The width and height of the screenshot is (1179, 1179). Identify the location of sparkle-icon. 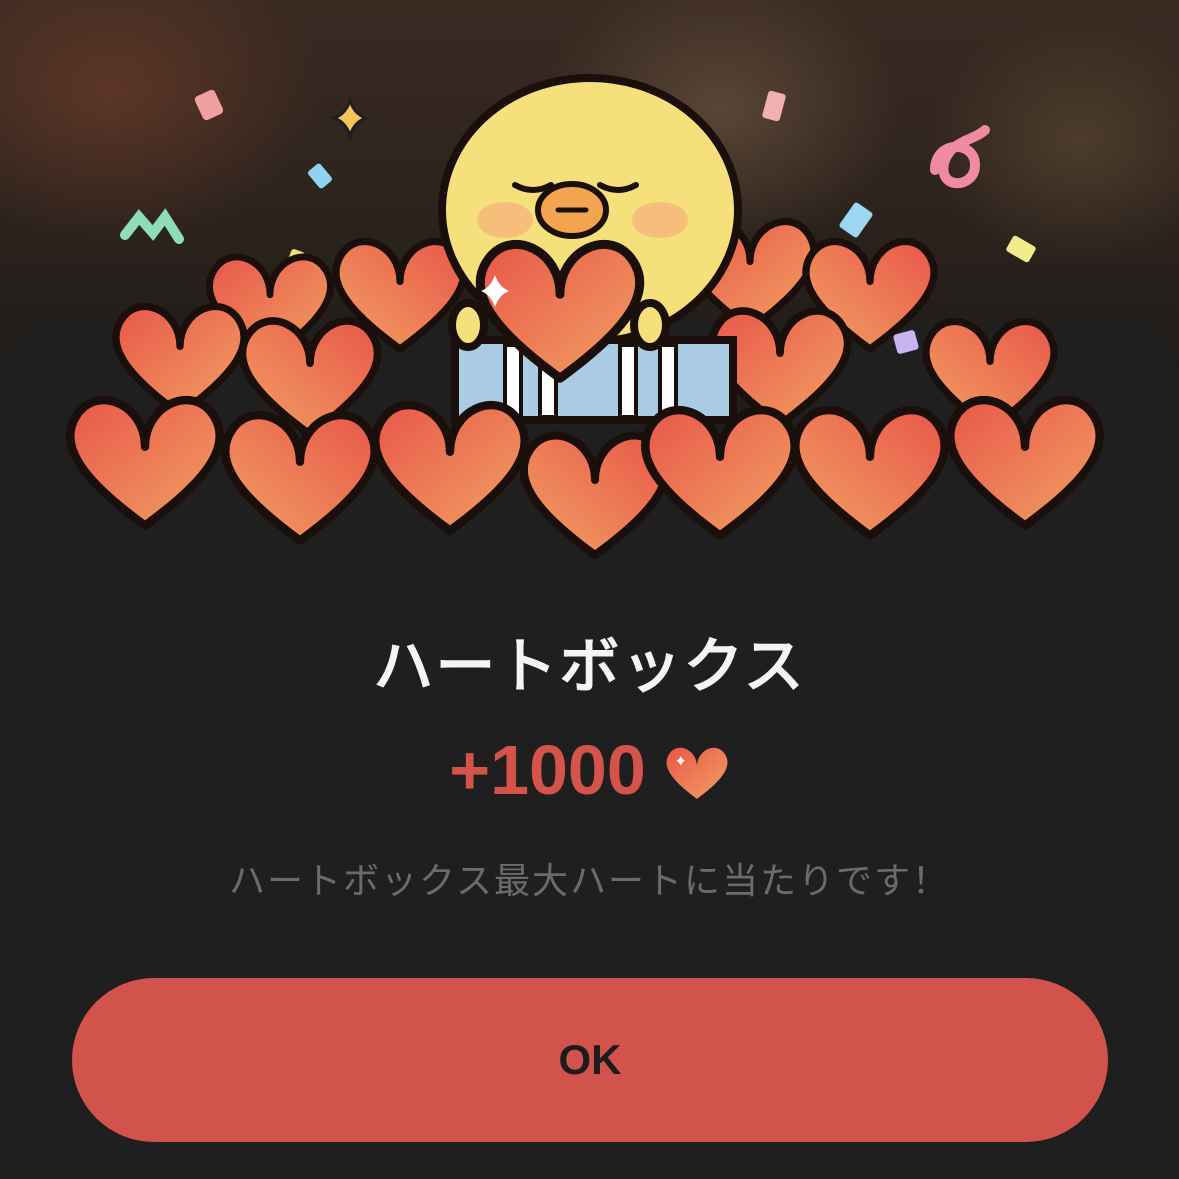
(350, 118).